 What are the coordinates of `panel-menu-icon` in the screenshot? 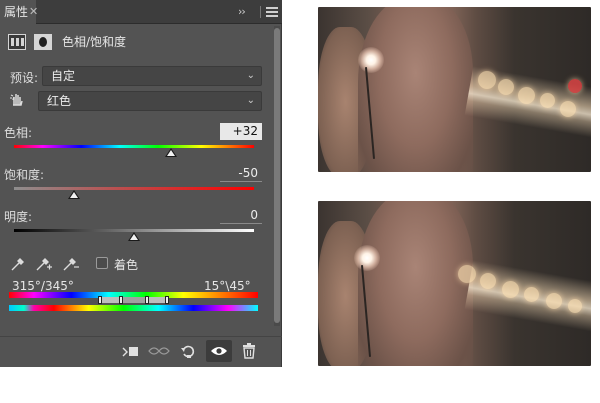 It's located at (272, 12).